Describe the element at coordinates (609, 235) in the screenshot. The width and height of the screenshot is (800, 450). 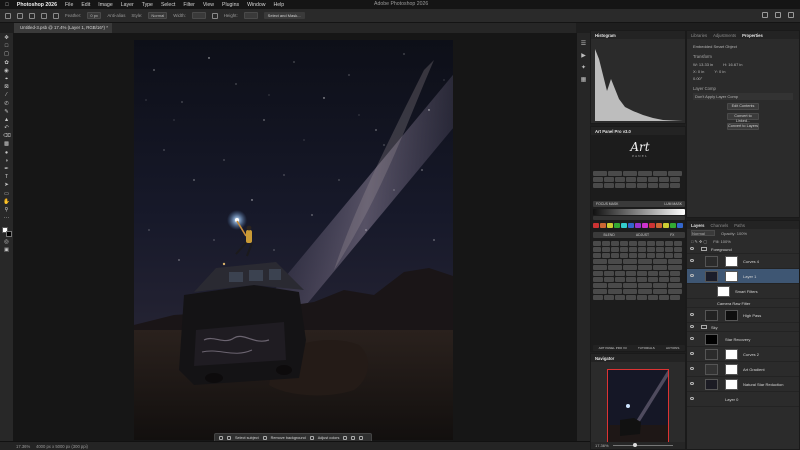
I see `blend-button: BLEND` at that location.